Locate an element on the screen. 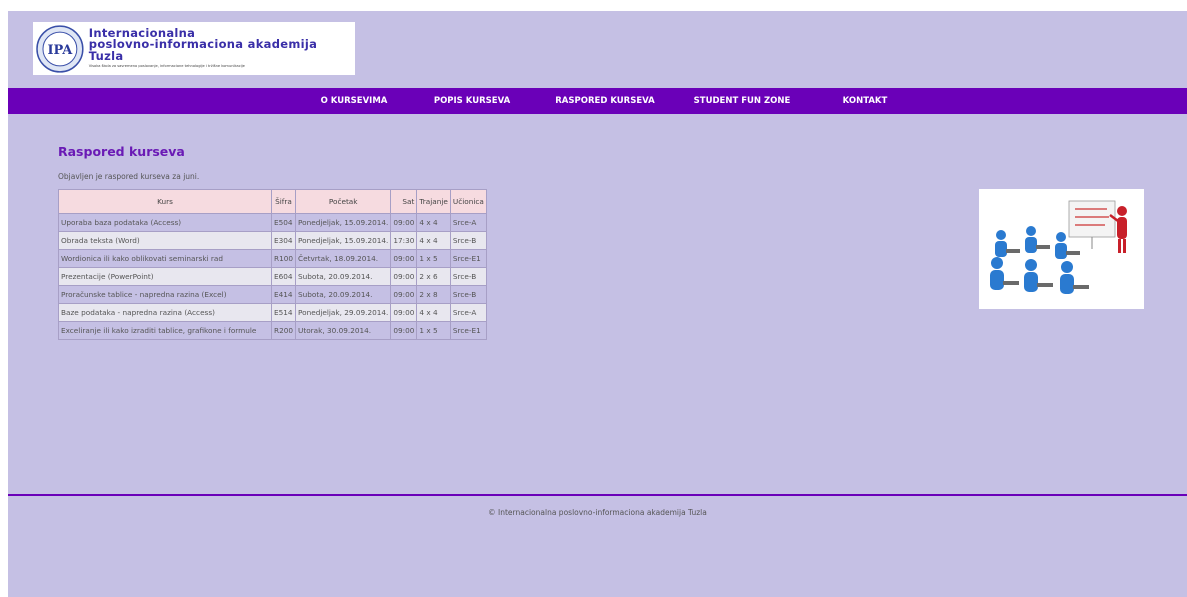 This screenshot has height=597, width=1187. cell-trajanje: 2 x 6 is located at coordinates (433, 276).